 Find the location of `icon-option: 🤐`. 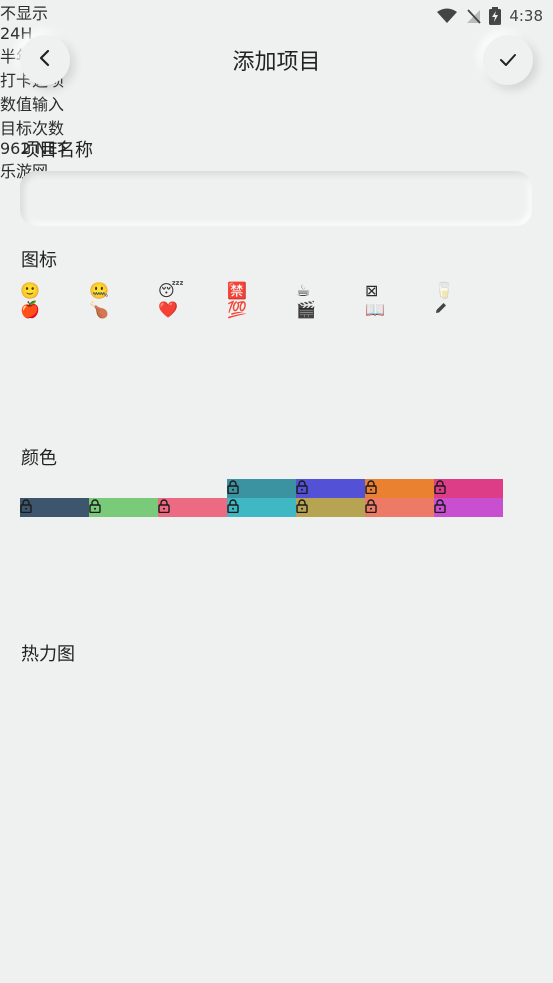

icon-option: 🤐 is located at coordinates (123, 290).